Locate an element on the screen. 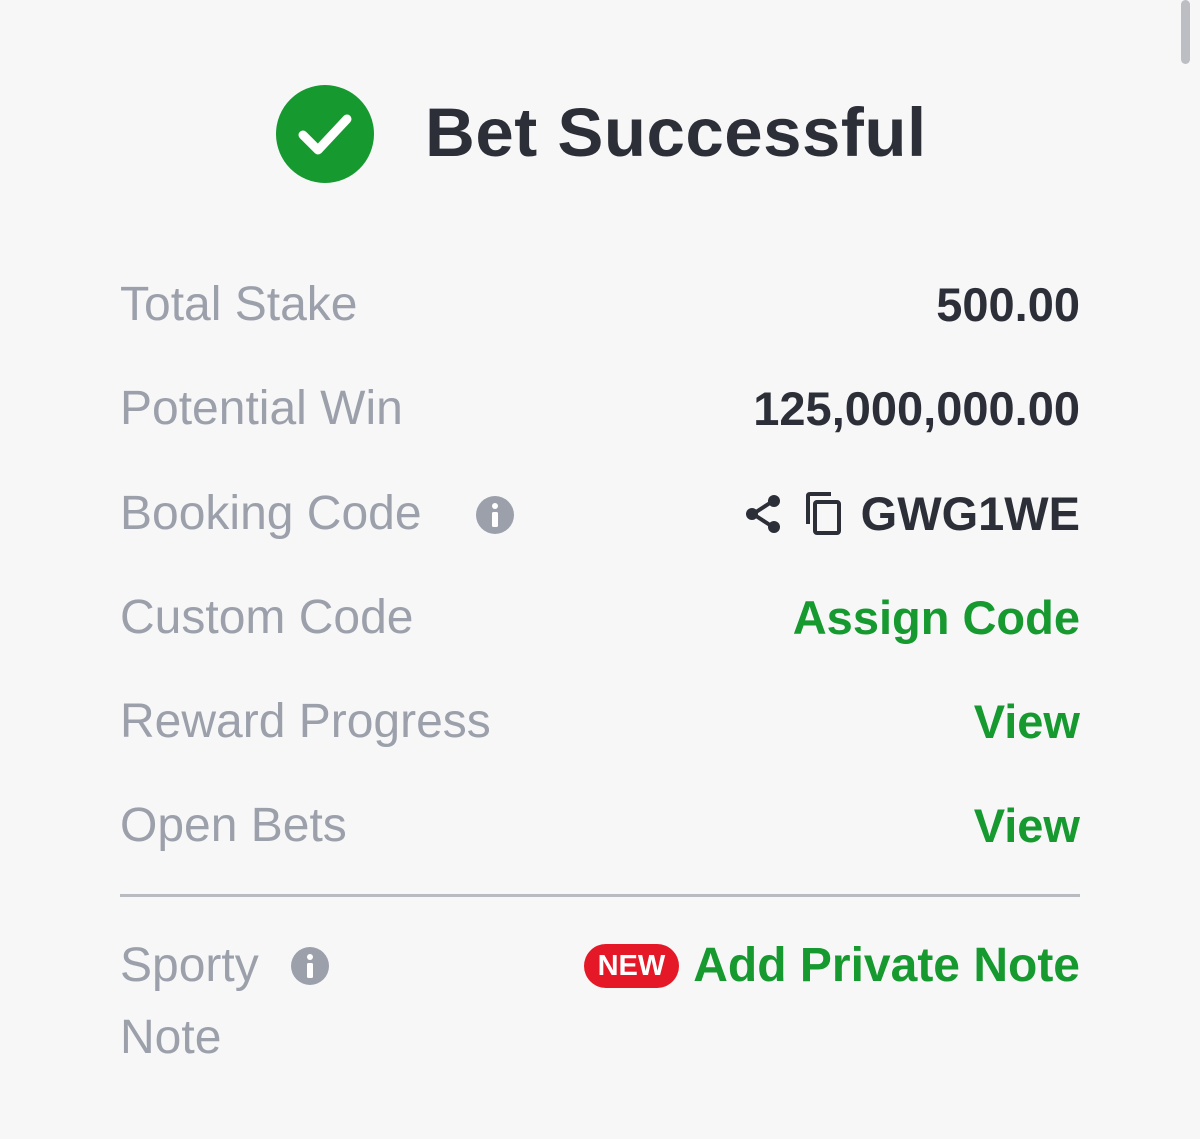 The width and height of the screenshot is (1200, 1139). reward-progress-view-link: View is located at coordinates (1027, 722).